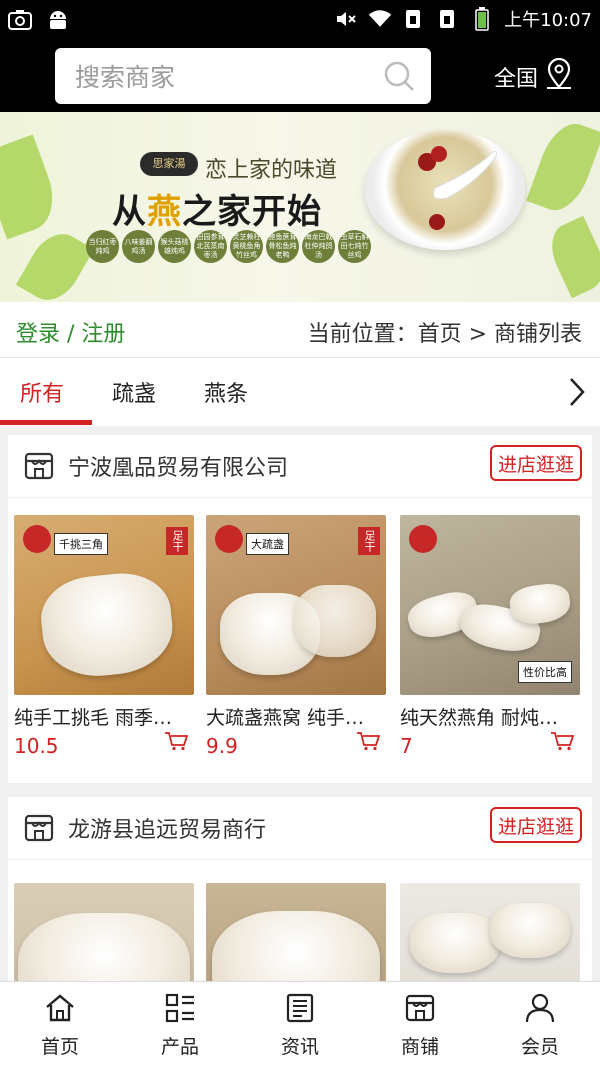  I want to click on news-icon, so click(300, 1010).